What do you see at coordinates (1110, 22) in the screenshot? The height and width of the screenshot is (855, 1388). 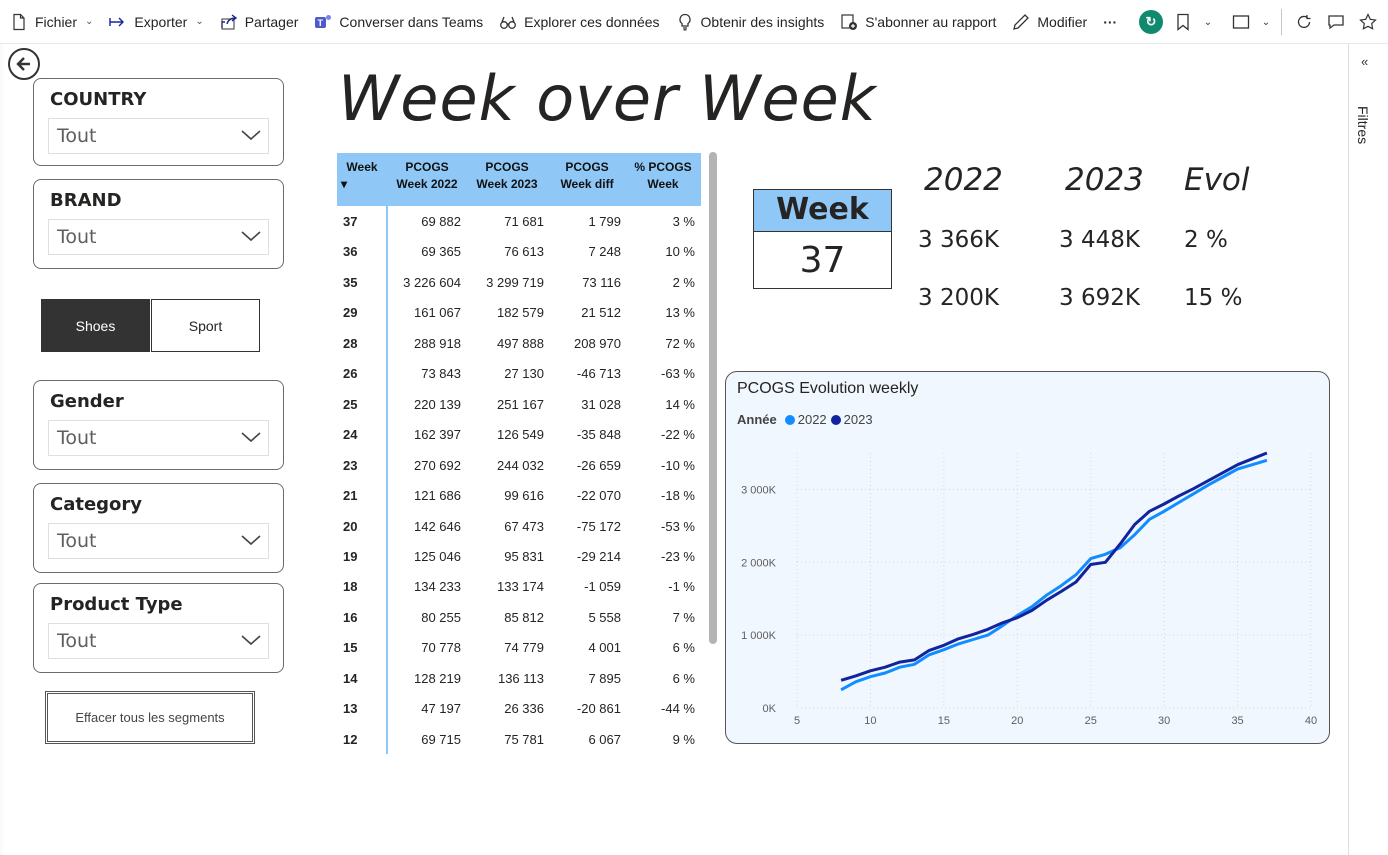 I see `more-options-button: ···` at bounding box center [1110, 22].